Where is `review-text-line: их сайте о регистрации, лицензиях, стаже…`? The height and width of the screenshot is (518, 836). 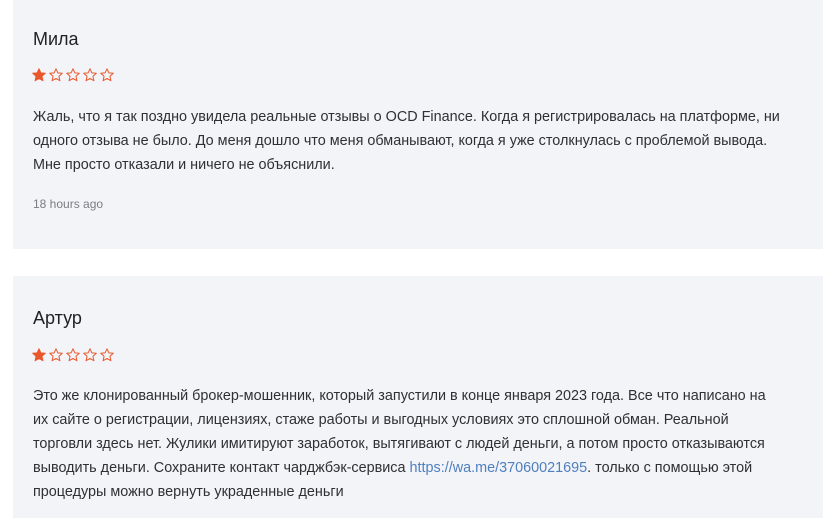
review-text-line: их сайте о регистрации, лицензиях, стаже… is located at coordinates (381, 420).